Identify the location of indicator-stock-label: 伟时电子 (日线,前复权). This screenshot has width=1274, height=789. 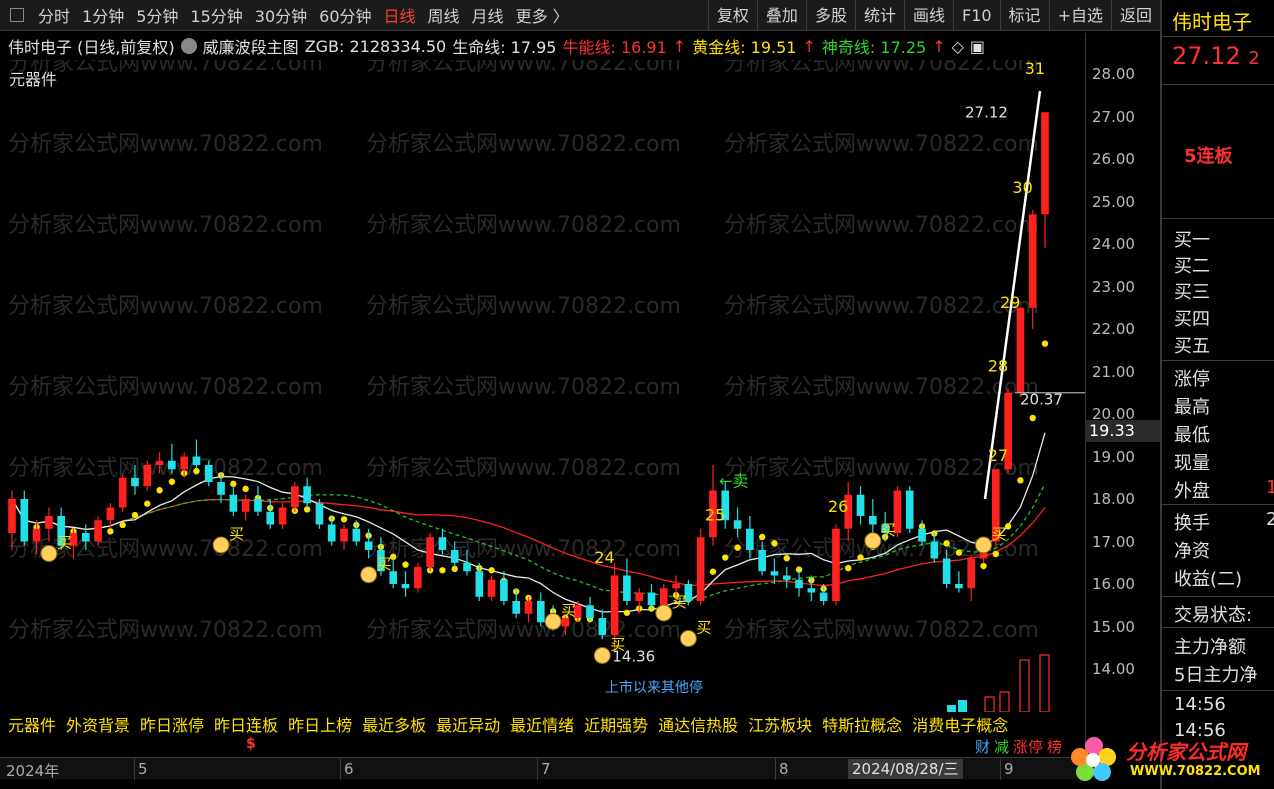
(91, 47).